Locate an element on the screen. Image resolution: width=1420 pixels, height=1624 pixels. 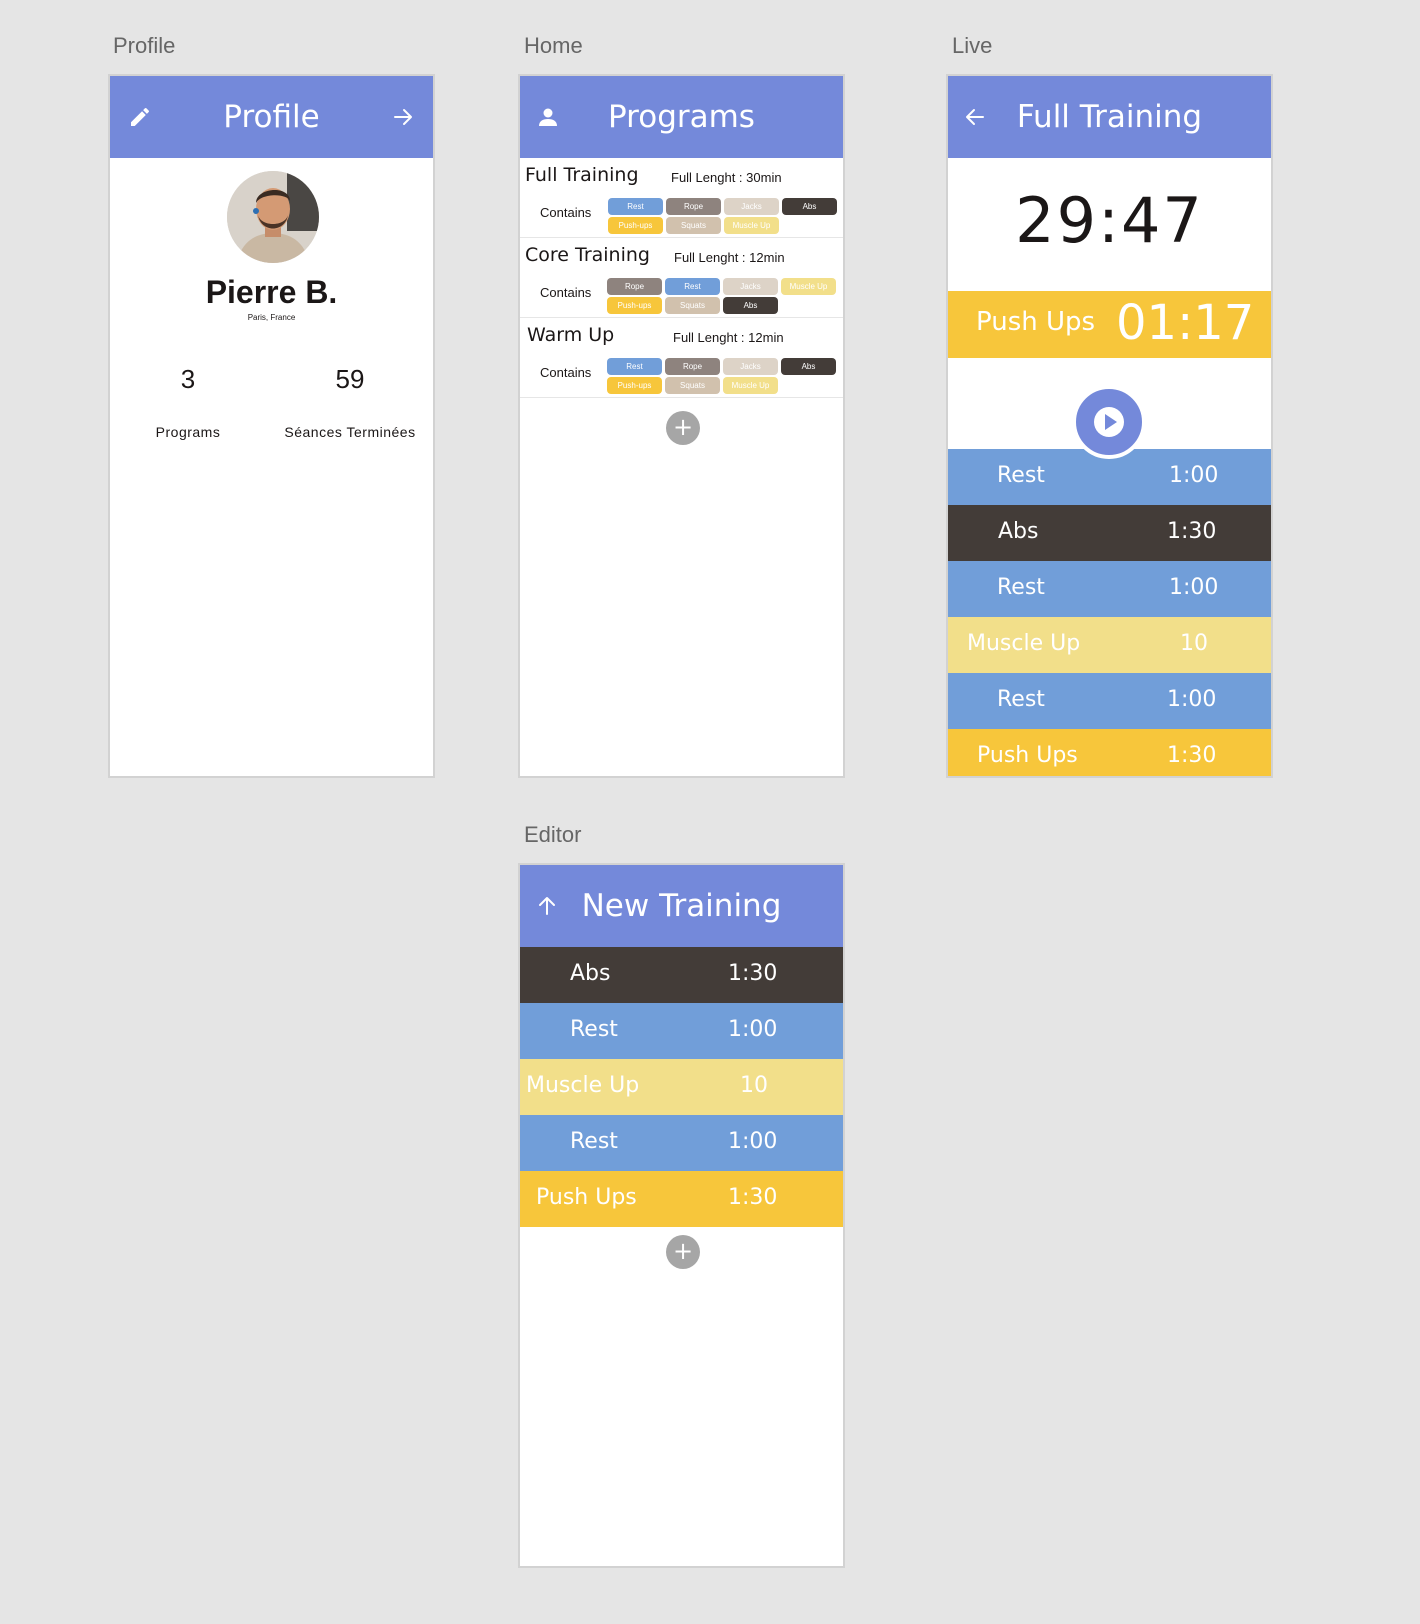
program-name: Full Training is located at coordinates (582, 175).